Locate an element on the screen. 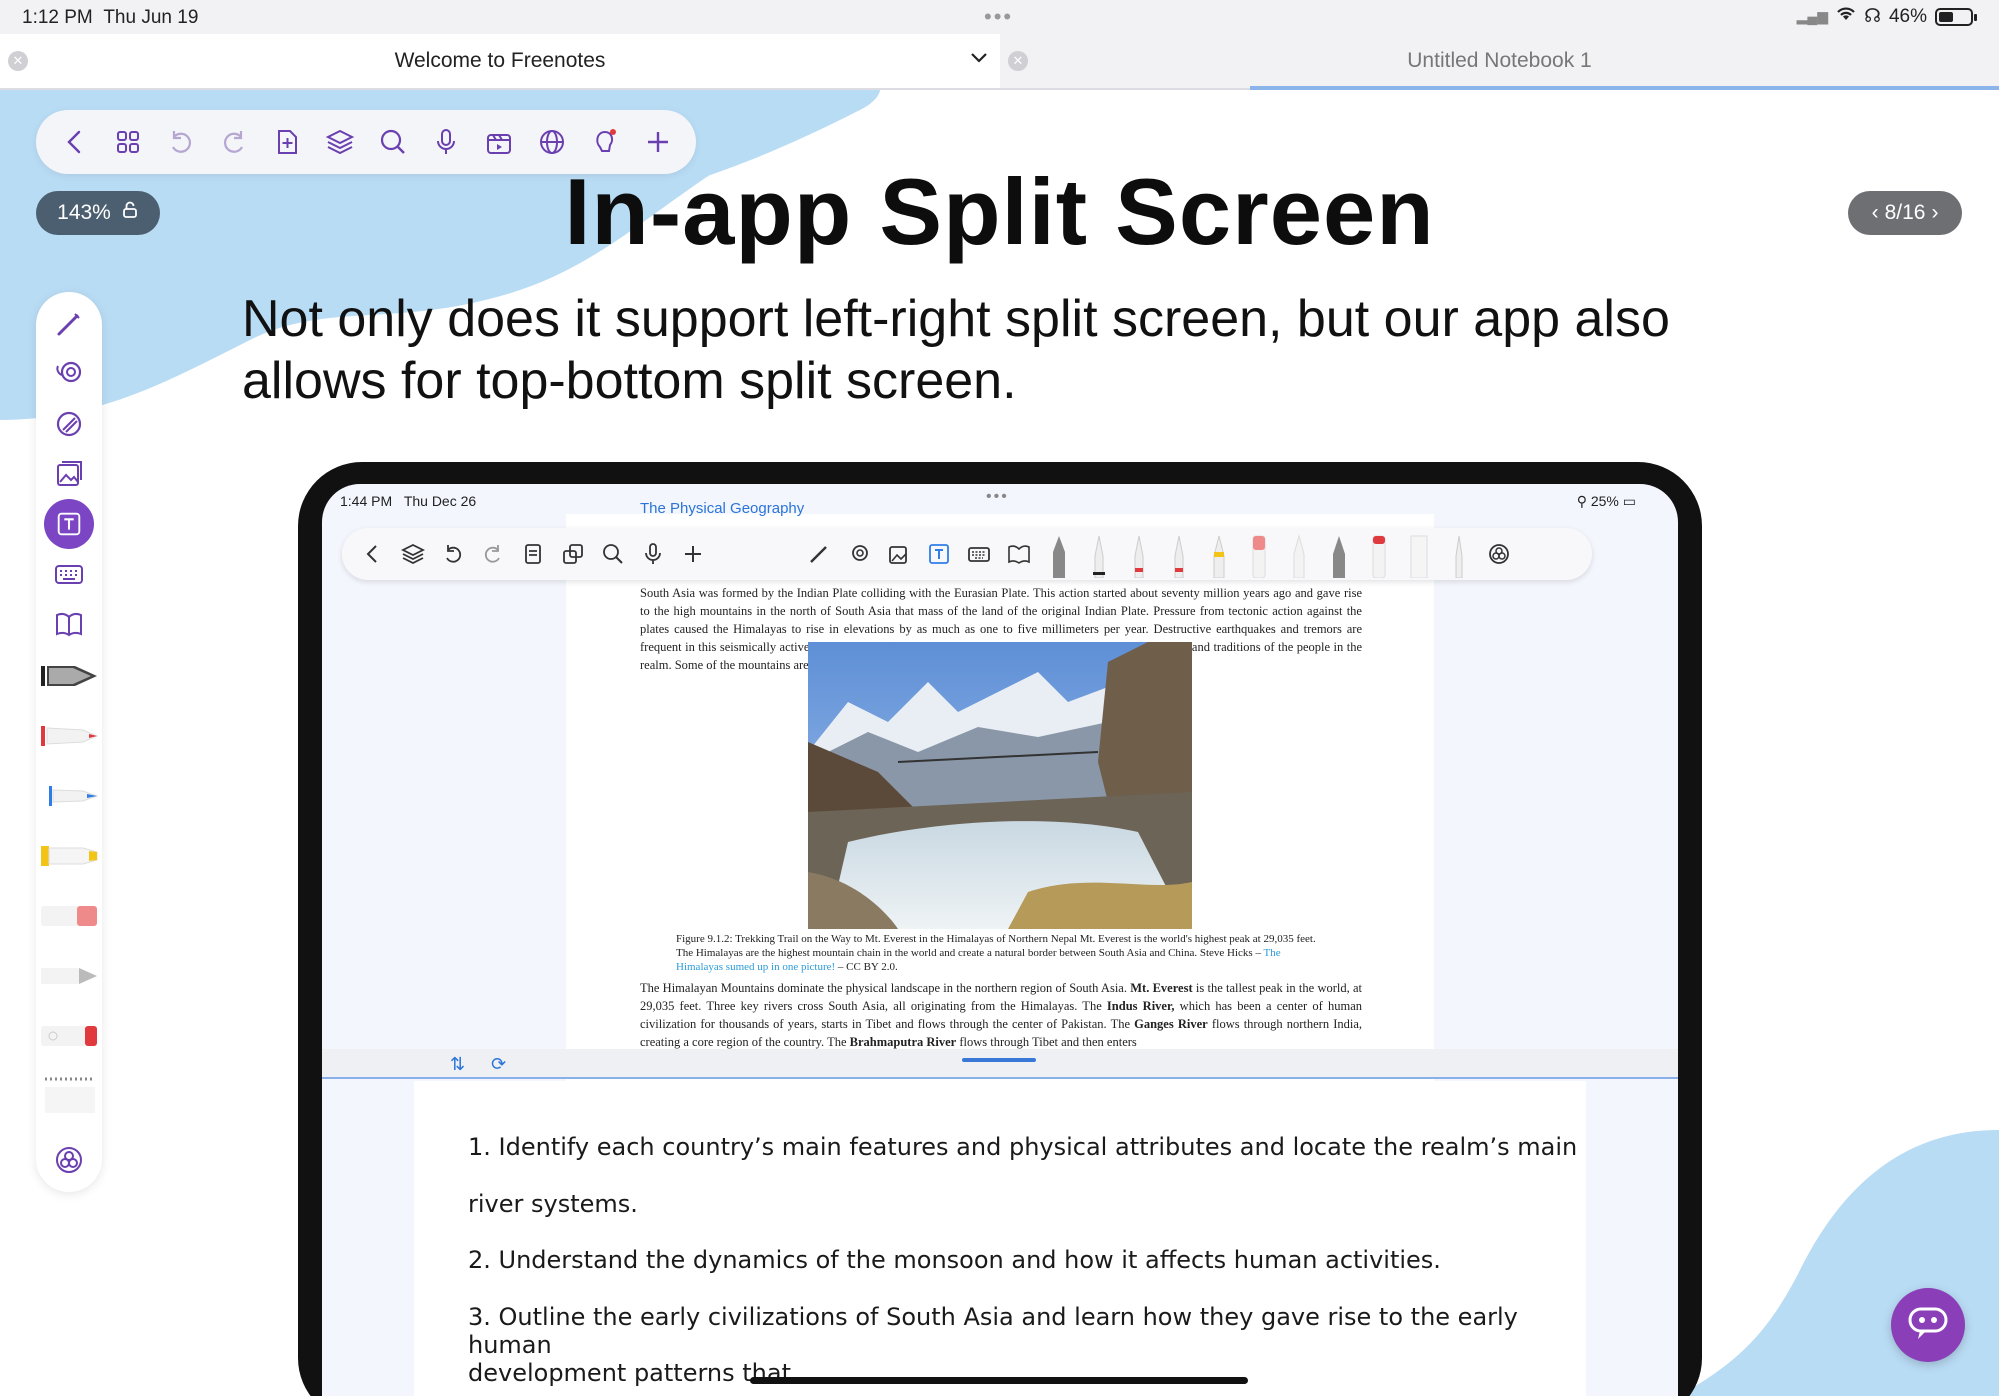 Image resolution: width=1999 pixels, height=1396 pixels. link-icon is located at coordinates (573, 554).